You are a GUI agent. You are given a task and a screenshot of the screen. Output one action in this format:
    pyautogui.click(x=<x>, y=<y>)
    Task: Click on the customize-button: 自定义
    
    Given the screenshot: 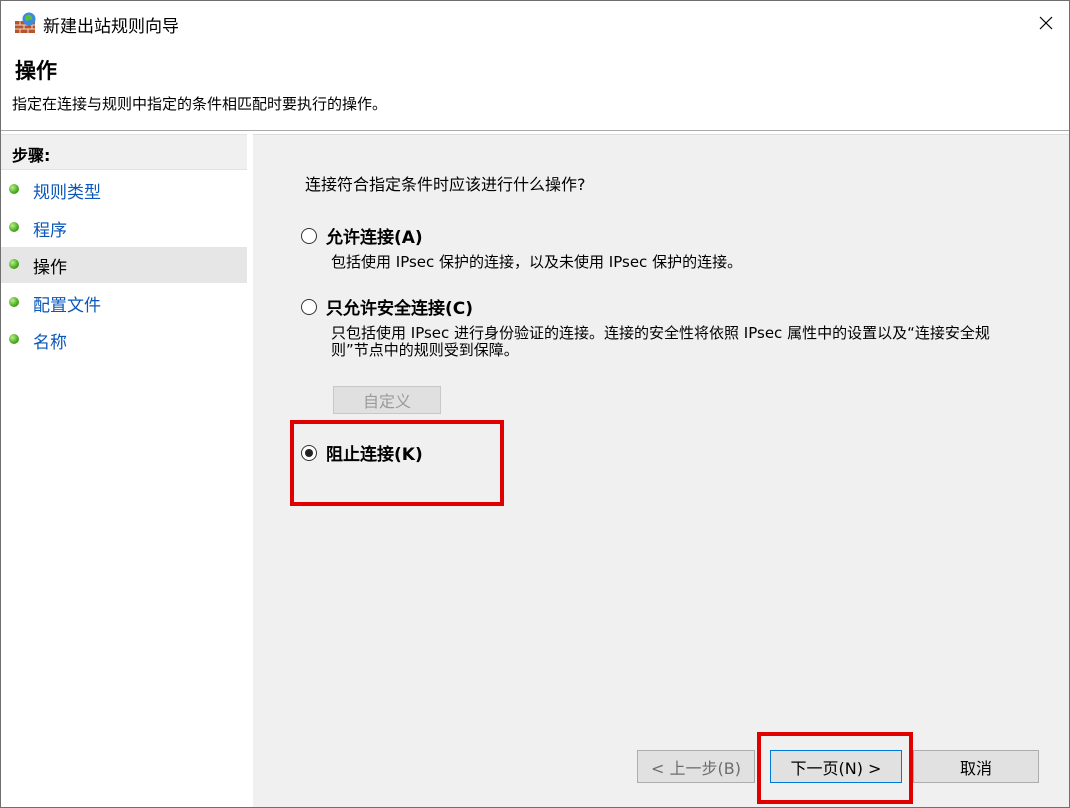 What is the action you would take?
    pyautogui.click(x=387, y=400)
    